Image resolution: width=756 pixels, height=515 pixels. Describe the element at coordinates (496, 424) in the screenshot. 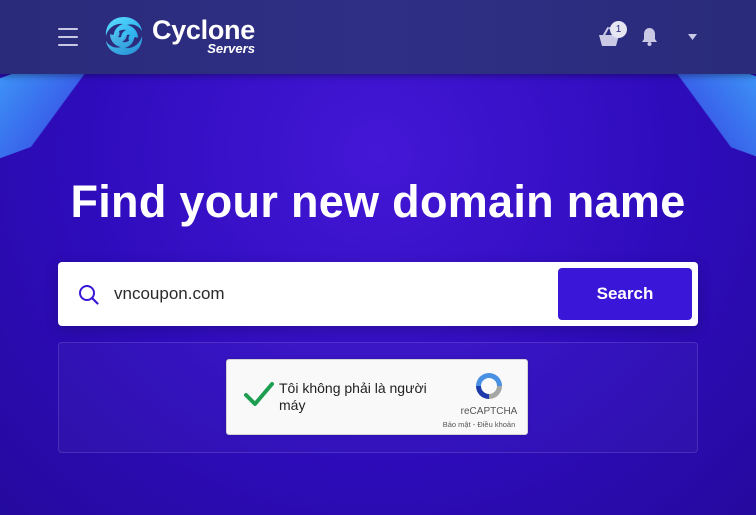

I see `terms-link: Điều khoản` at that location.